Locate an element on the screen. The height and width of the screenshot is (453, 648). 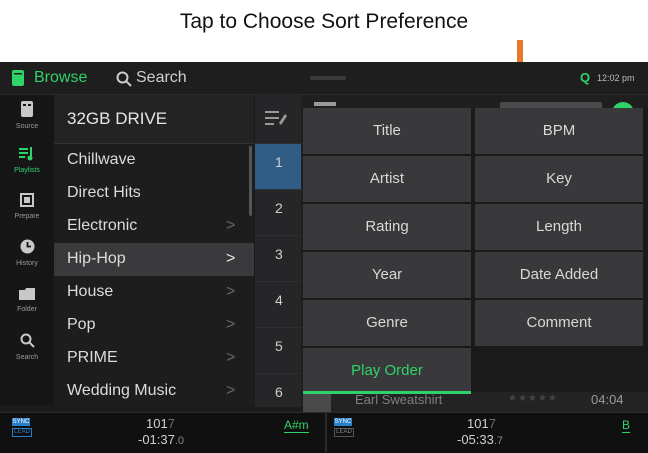
browse-tab: Browse is located at coordinates (60, 78).